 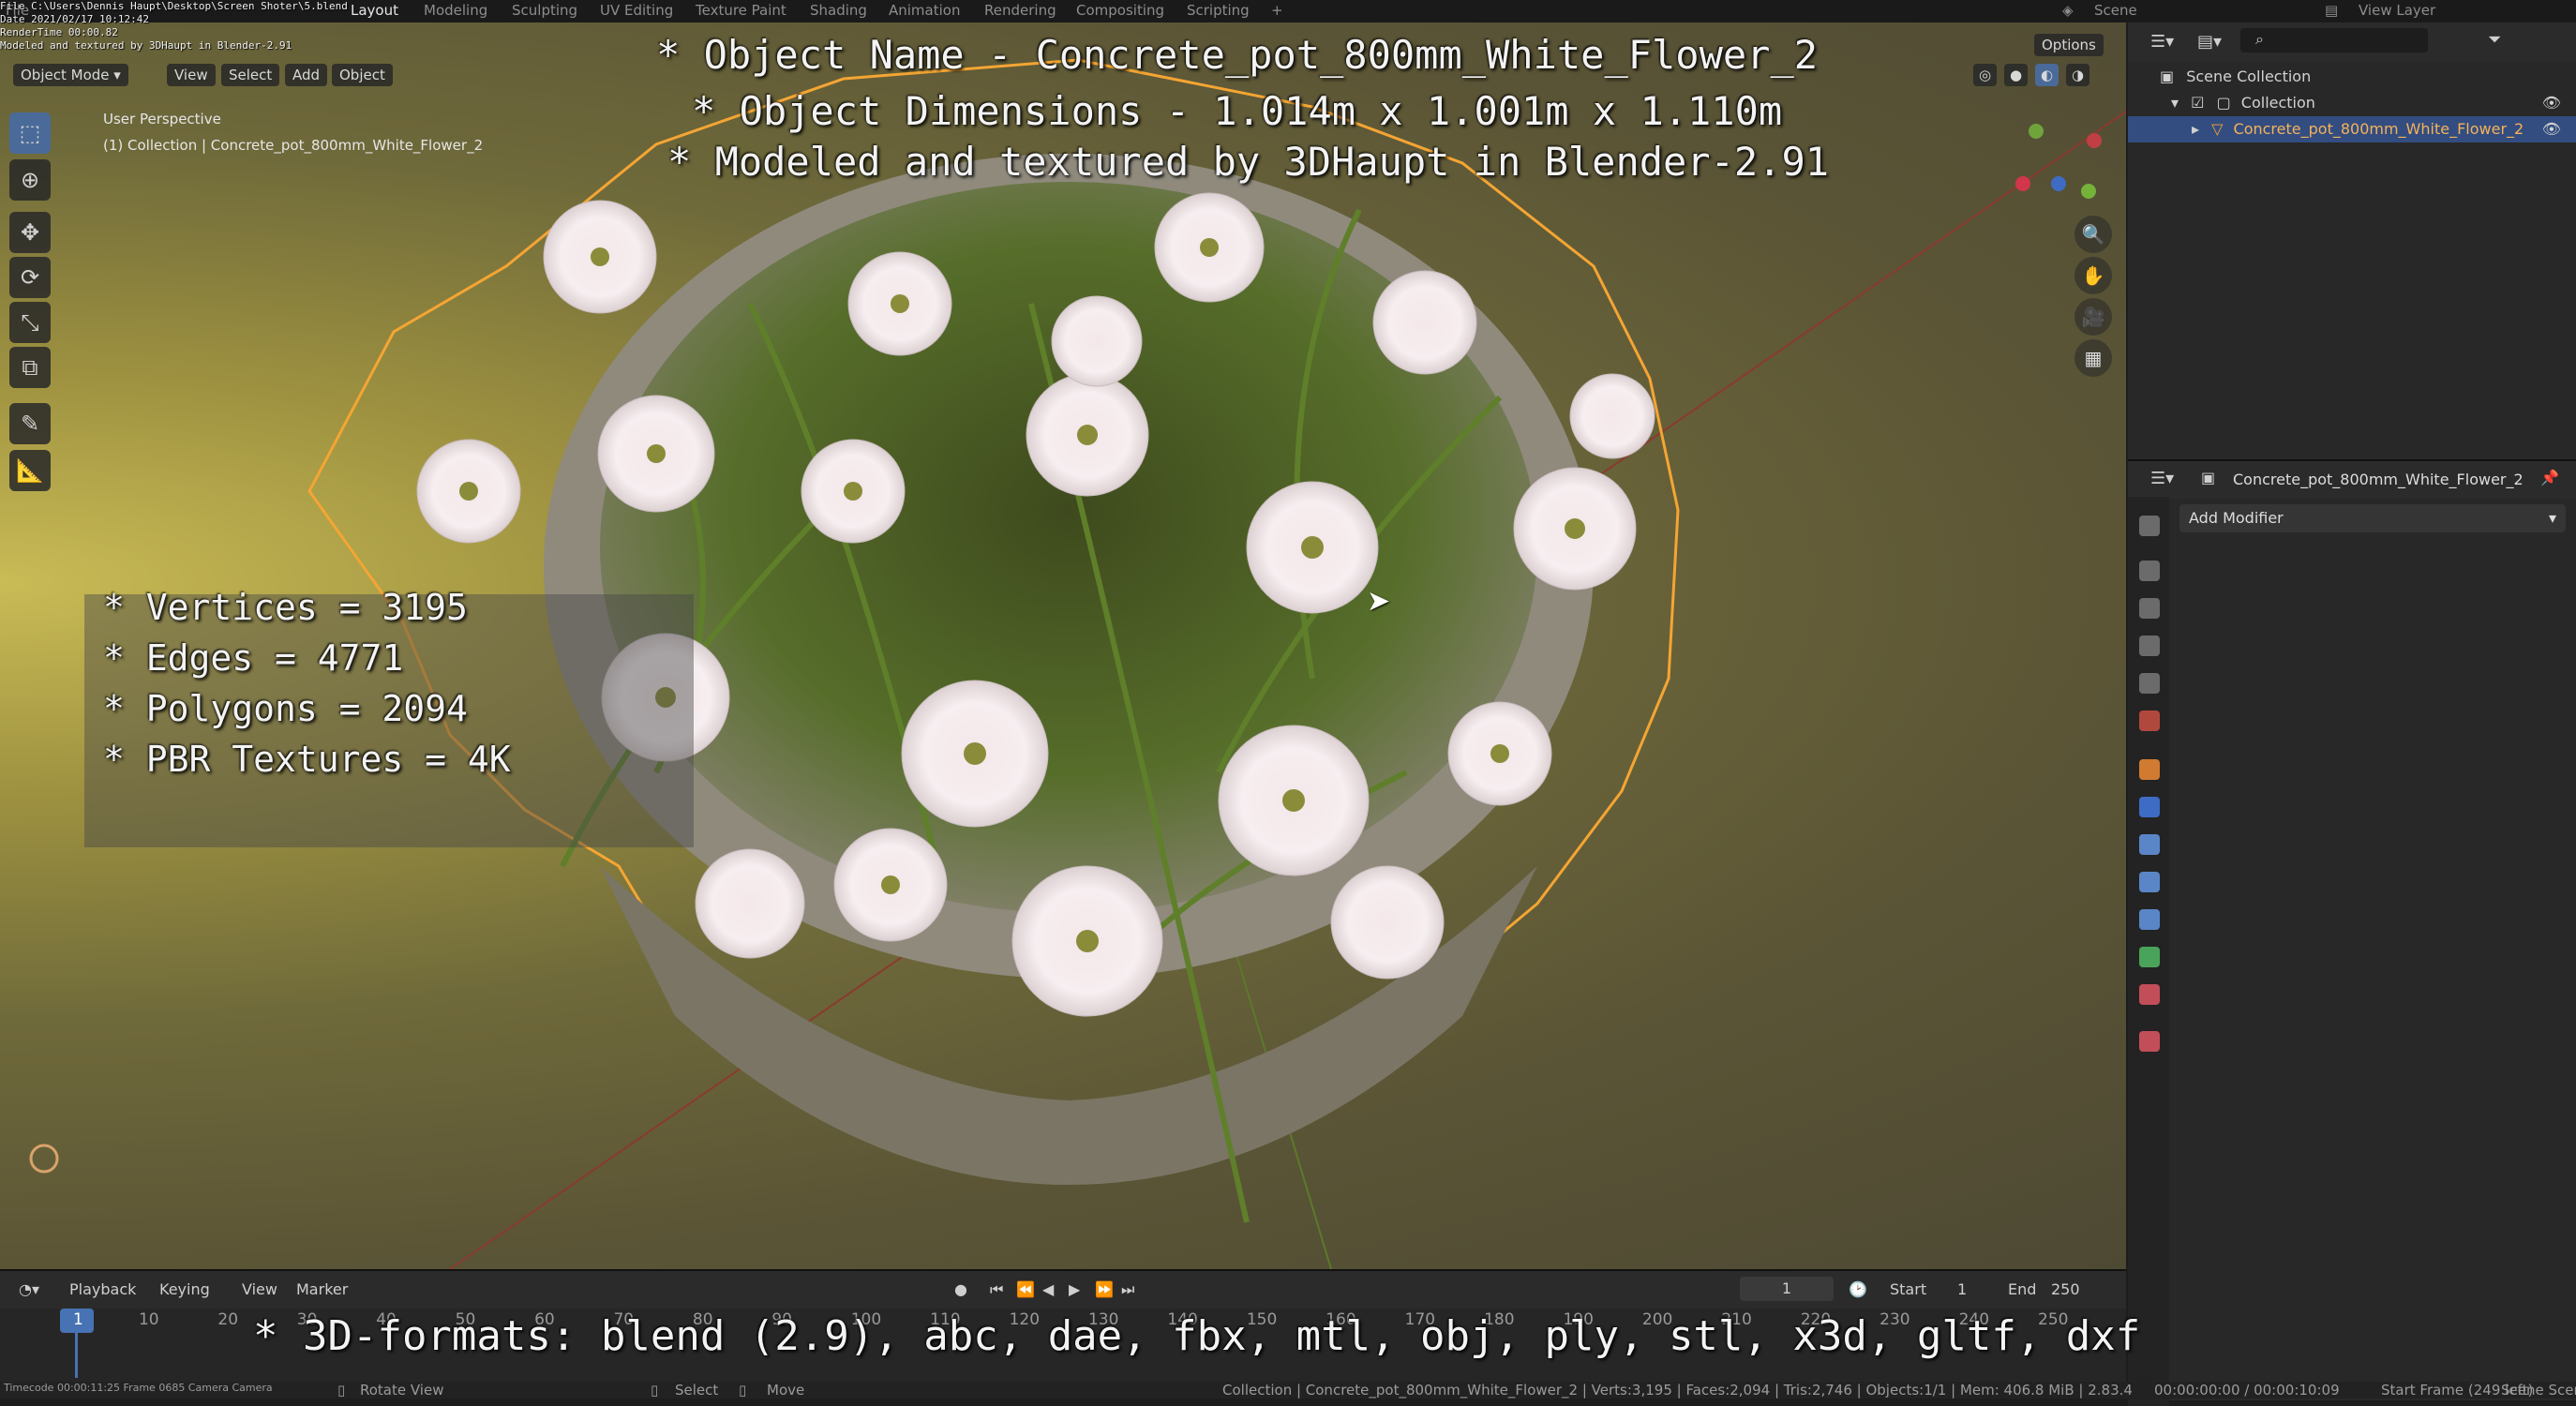 What do you see at coordinates (29, 1289) in the screenshot?
I see `timeline-editor-type-icon: ◔▾` at bounding box center [29, 1289].